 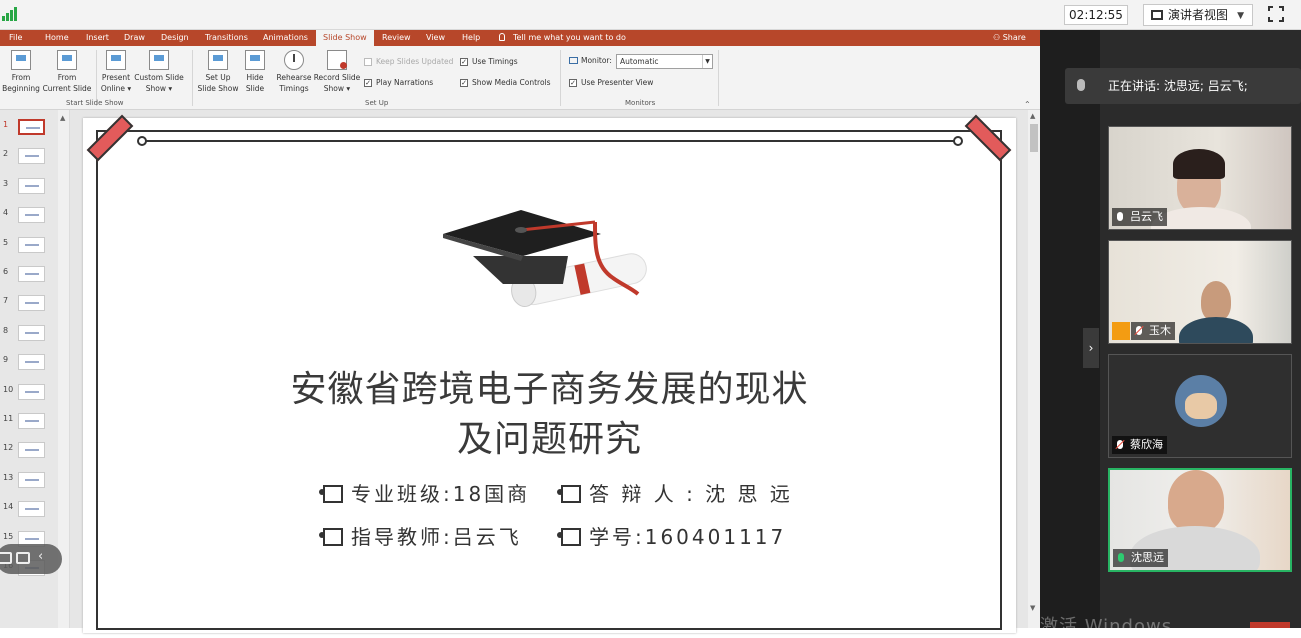 I want to click on share-button: ⚇ Share, so click(x=1009, y=38).